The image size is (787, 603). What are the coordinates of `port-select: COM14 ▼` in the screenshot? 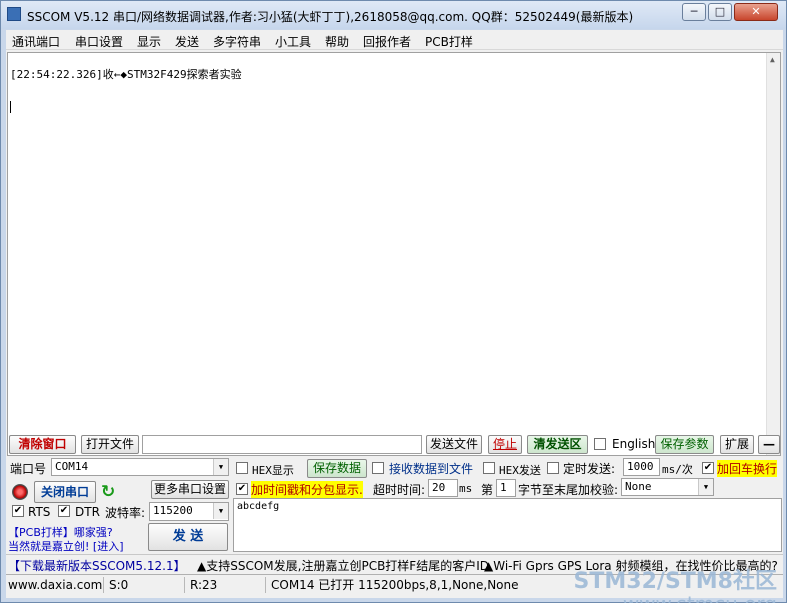 It's located at (140, 467).